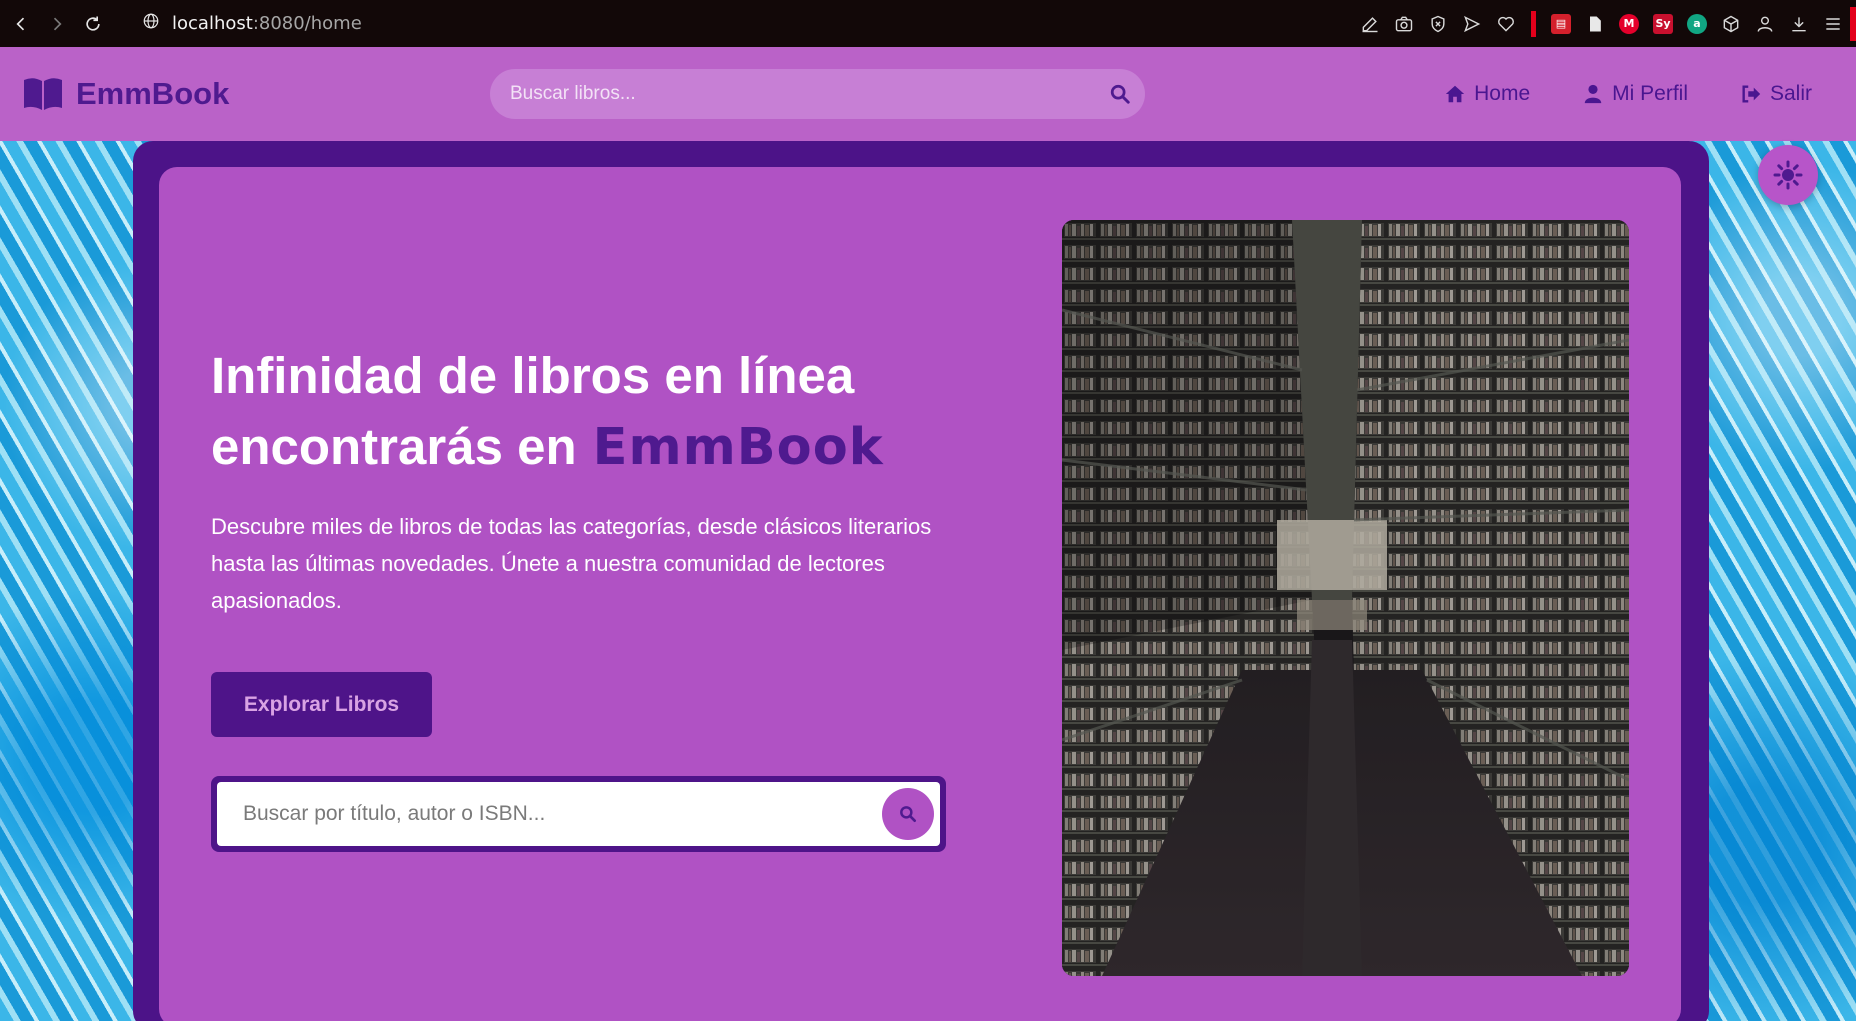 This screenshot has width=1856, height=1021. I want to click on browser-toolbar: localhost:8080/home ▤ M Sy a, so click(928, 23).